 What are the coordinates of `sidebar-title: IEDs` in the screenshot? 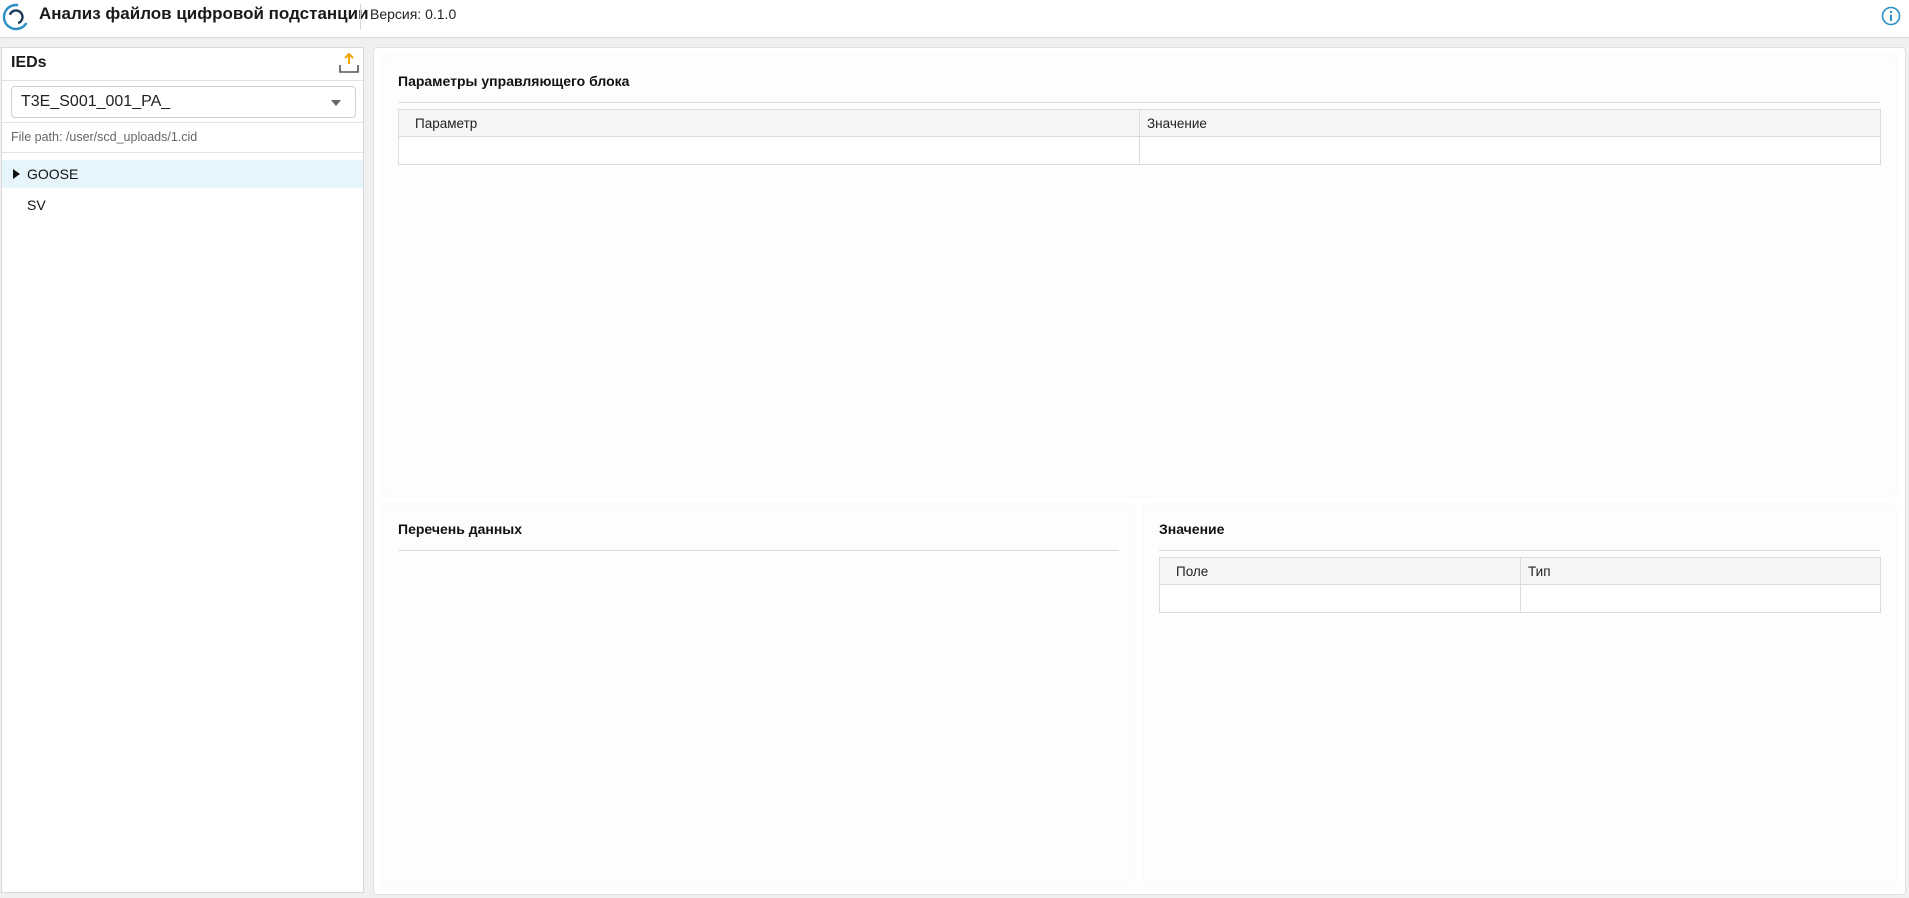 It's located at (29, 62).